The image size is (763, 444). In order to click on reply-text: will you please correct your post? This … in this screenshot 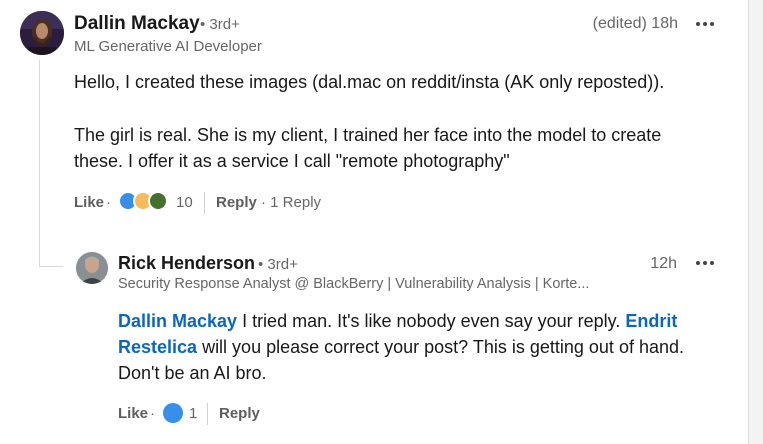, I will do `click(440, 347)`.